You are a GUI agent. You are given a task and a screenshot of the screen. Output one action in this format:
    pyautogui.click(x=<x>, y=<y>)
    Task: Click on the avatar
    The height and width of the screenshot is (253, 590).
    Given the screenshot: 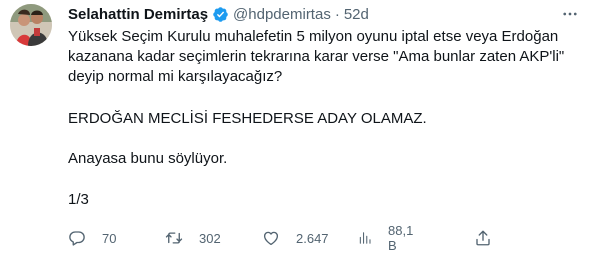 What is the action you would take?
    pyautogui.click(x=31, y=25)
    